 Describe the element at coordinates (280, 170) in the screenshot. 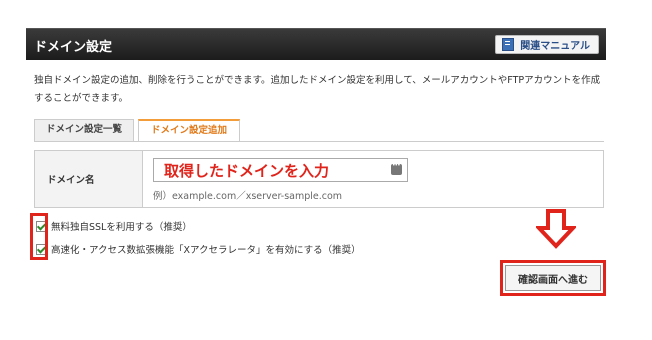

I see `domain-input` at that location.